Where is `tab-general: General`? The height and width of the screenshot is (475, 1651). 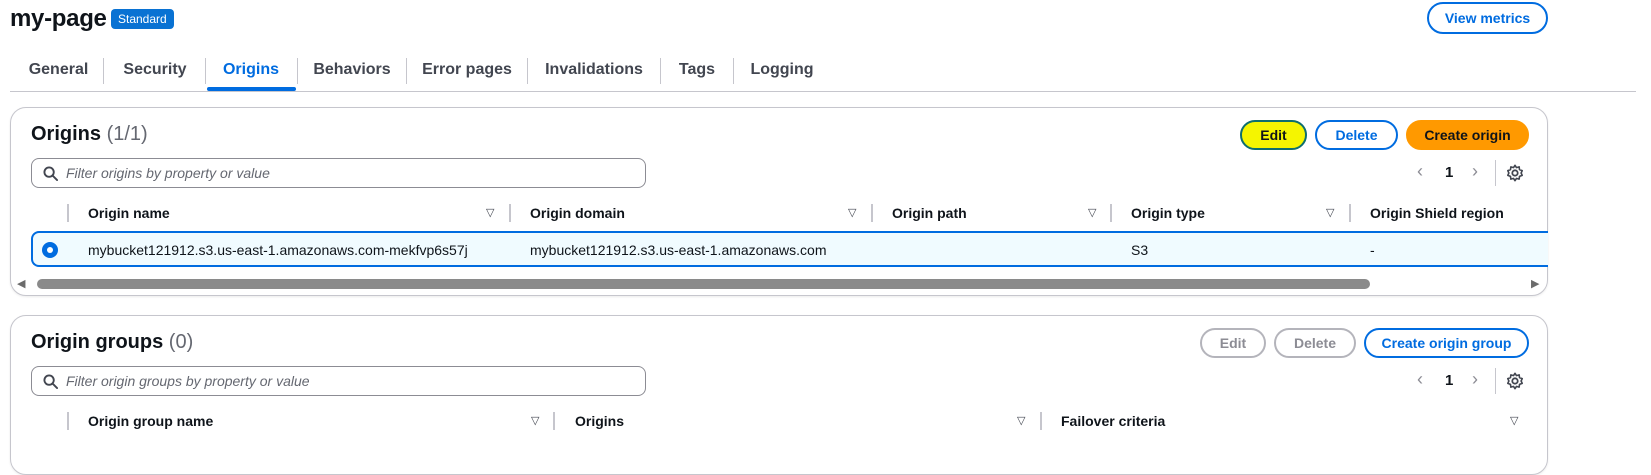 tab-general: General is located at coordinates (58, 70).